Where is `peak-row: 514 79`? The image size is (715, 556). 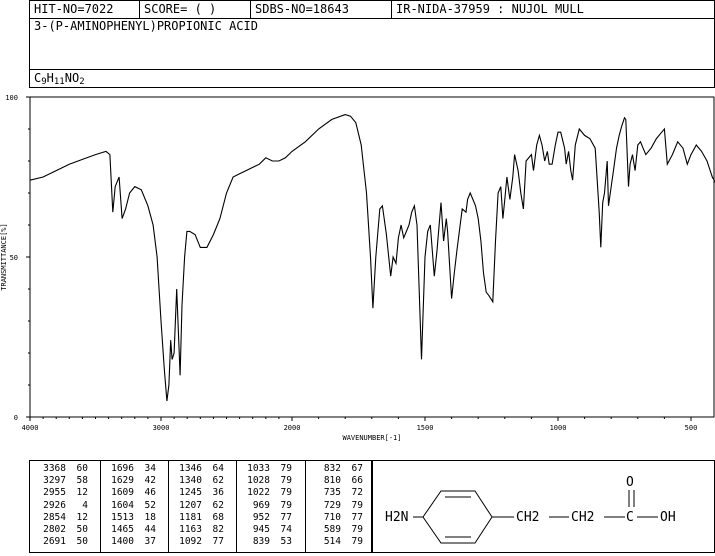 peak-row: 514 79 is located at coordinates (337, 542).